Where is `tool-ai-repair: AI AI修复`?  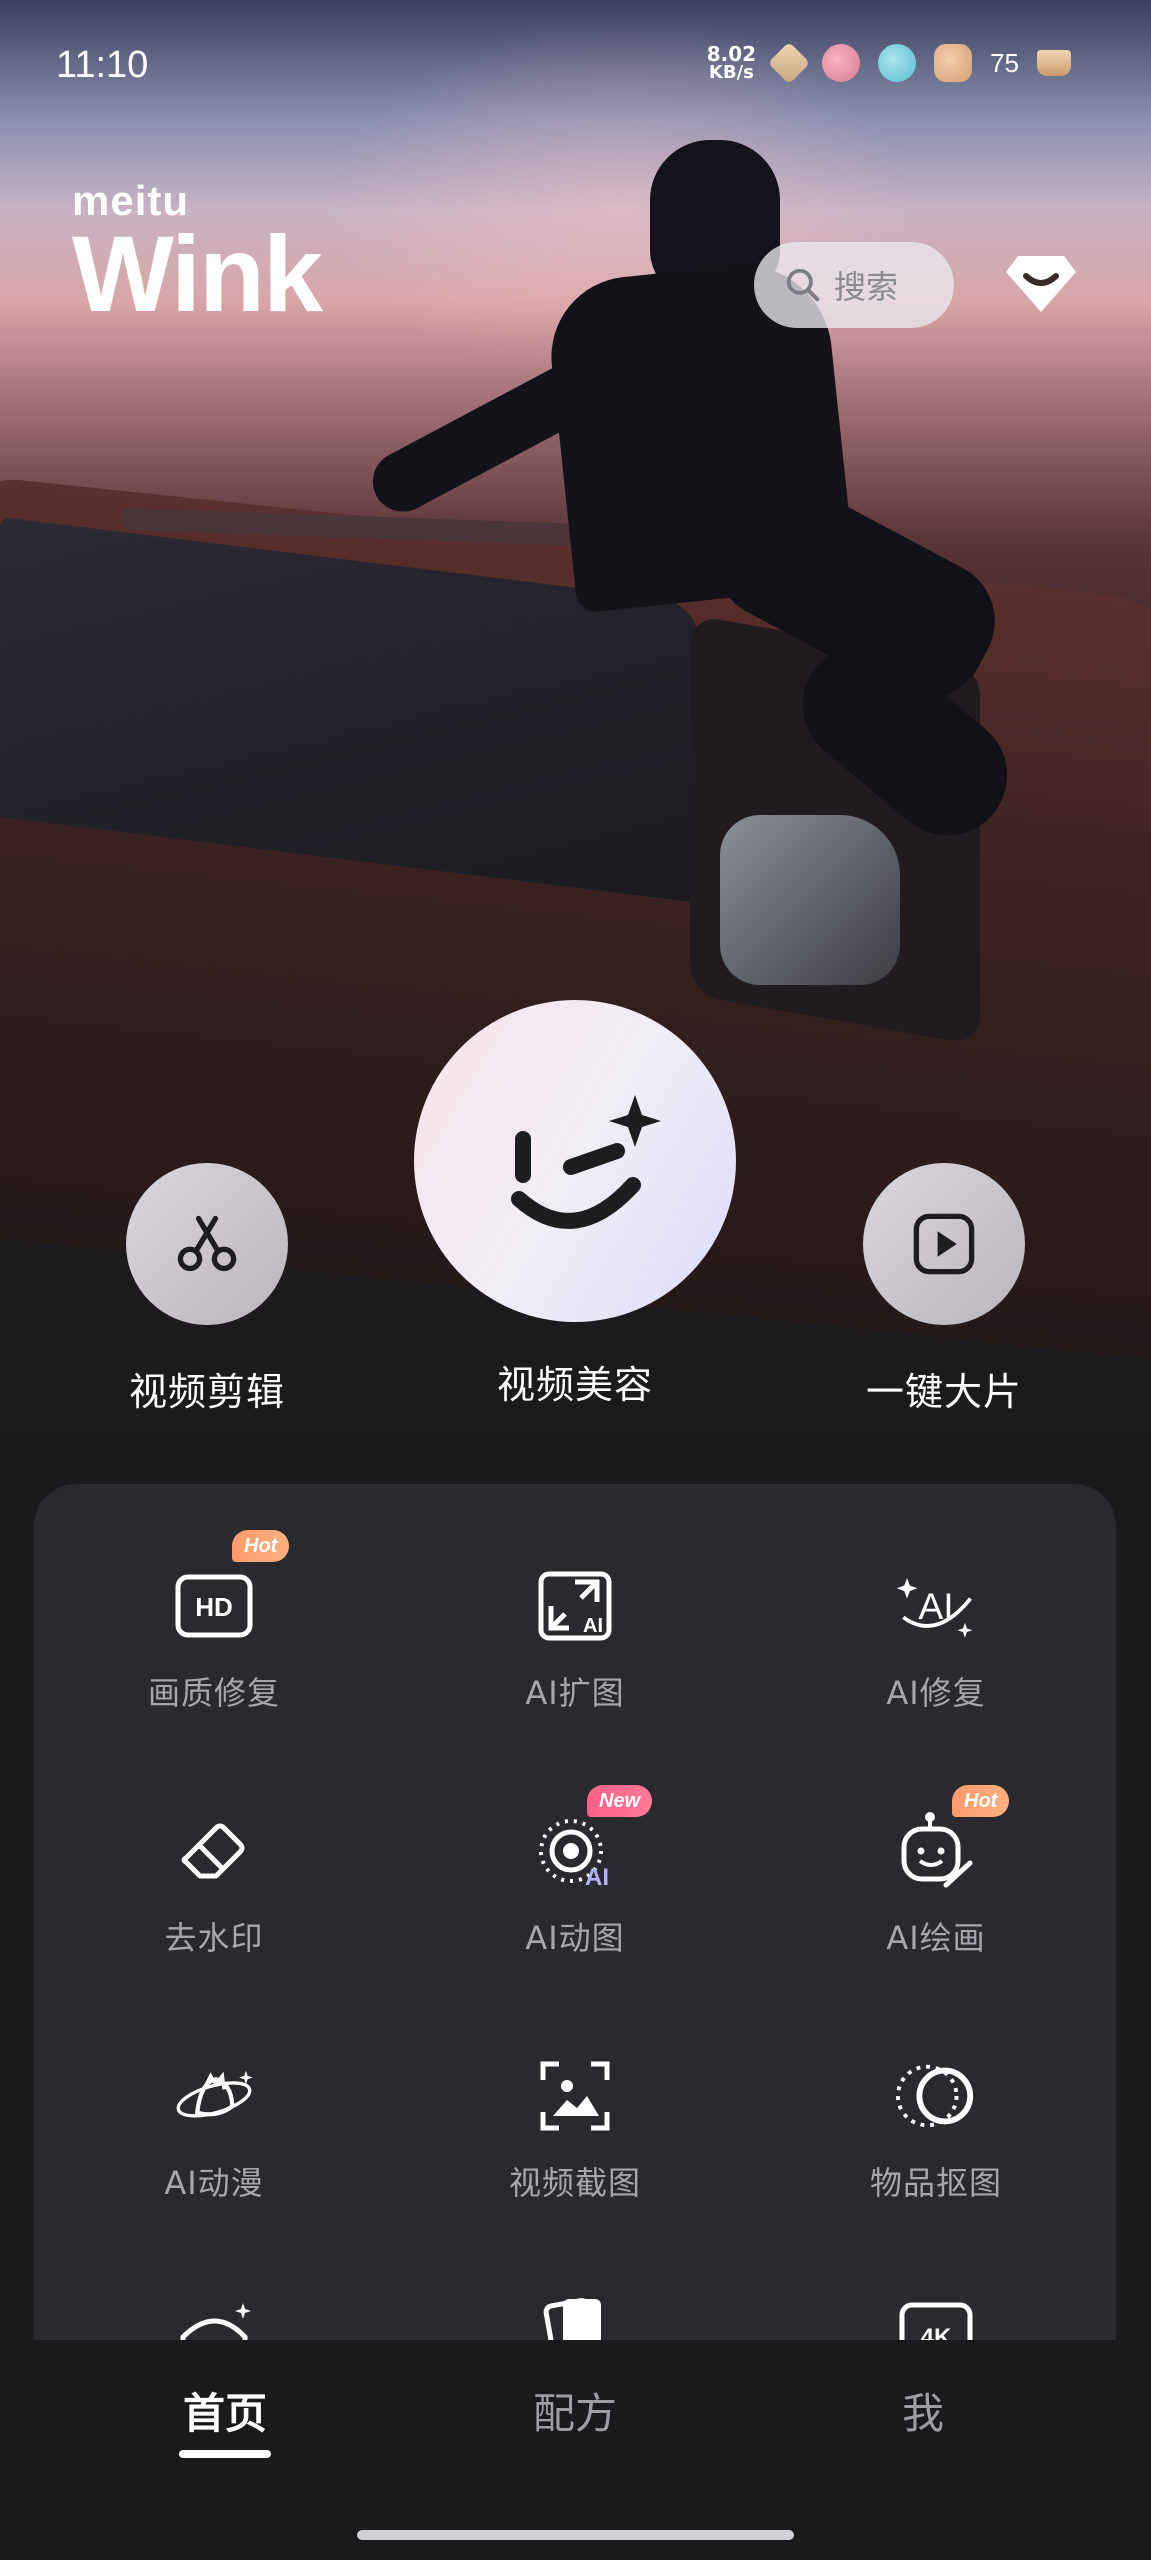
tool-ai-repair: AI AI修复 is located at coordinates (936, 1639).